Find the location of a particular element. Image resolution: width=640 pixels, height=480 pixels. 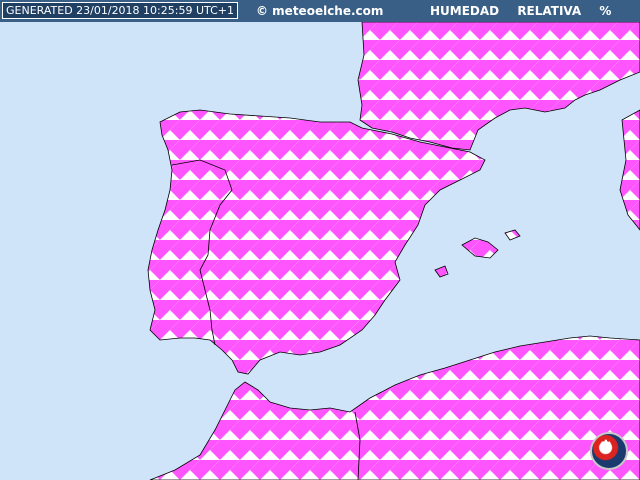

logo-star-icon: ✱ is located at coordinates (606, 446).